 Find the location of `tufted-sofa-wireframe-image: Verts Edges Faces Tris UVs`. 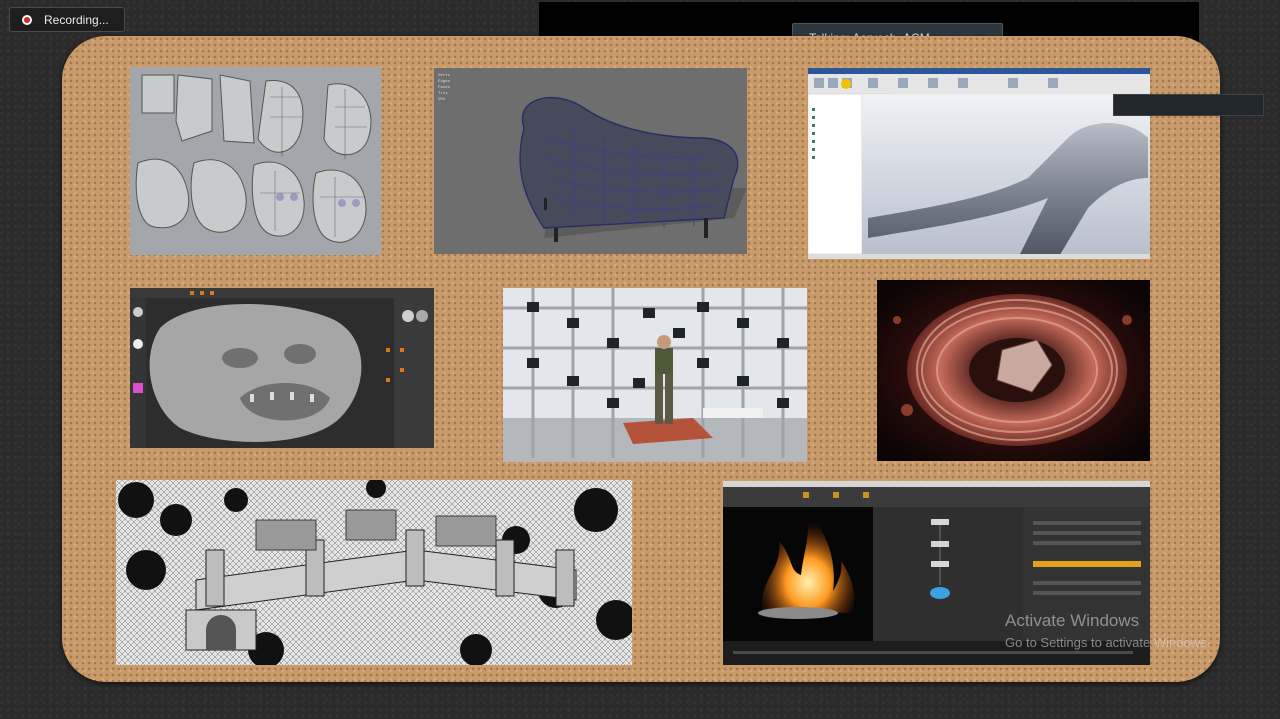

tufted-sofa-wireframe-image: Verts Edges Faces Tris UVs is located at coordinates (590, 161).